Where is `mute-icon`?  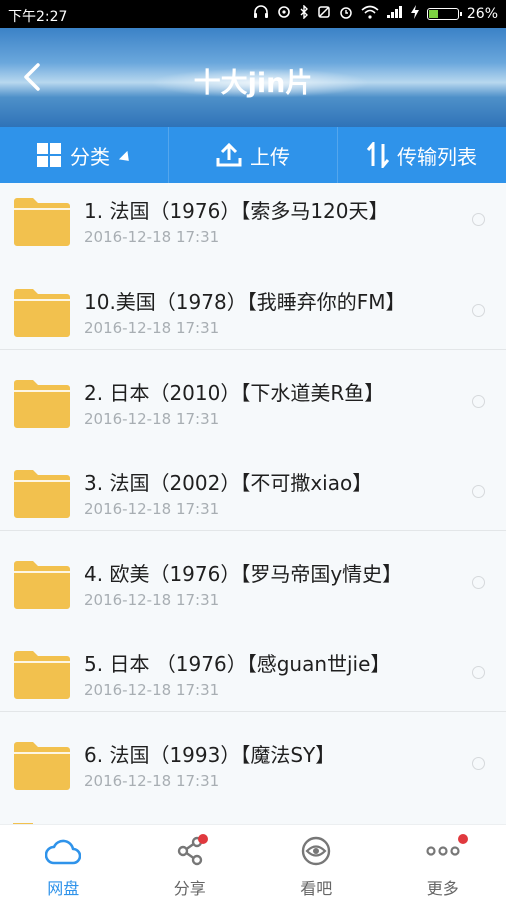 mute-icon is located at coordinates (324, 14).